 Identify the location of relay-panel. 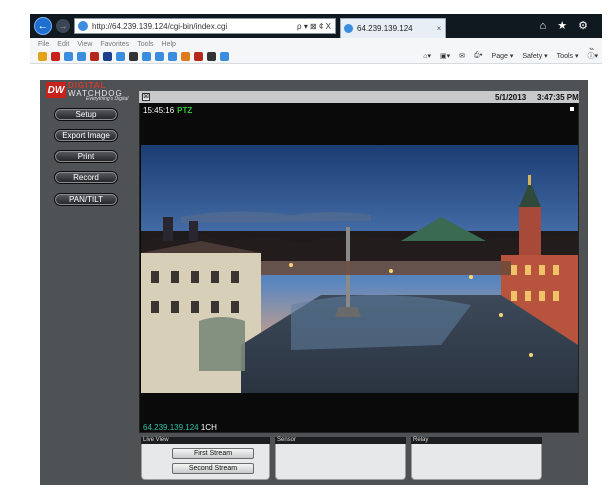
(476, 462).